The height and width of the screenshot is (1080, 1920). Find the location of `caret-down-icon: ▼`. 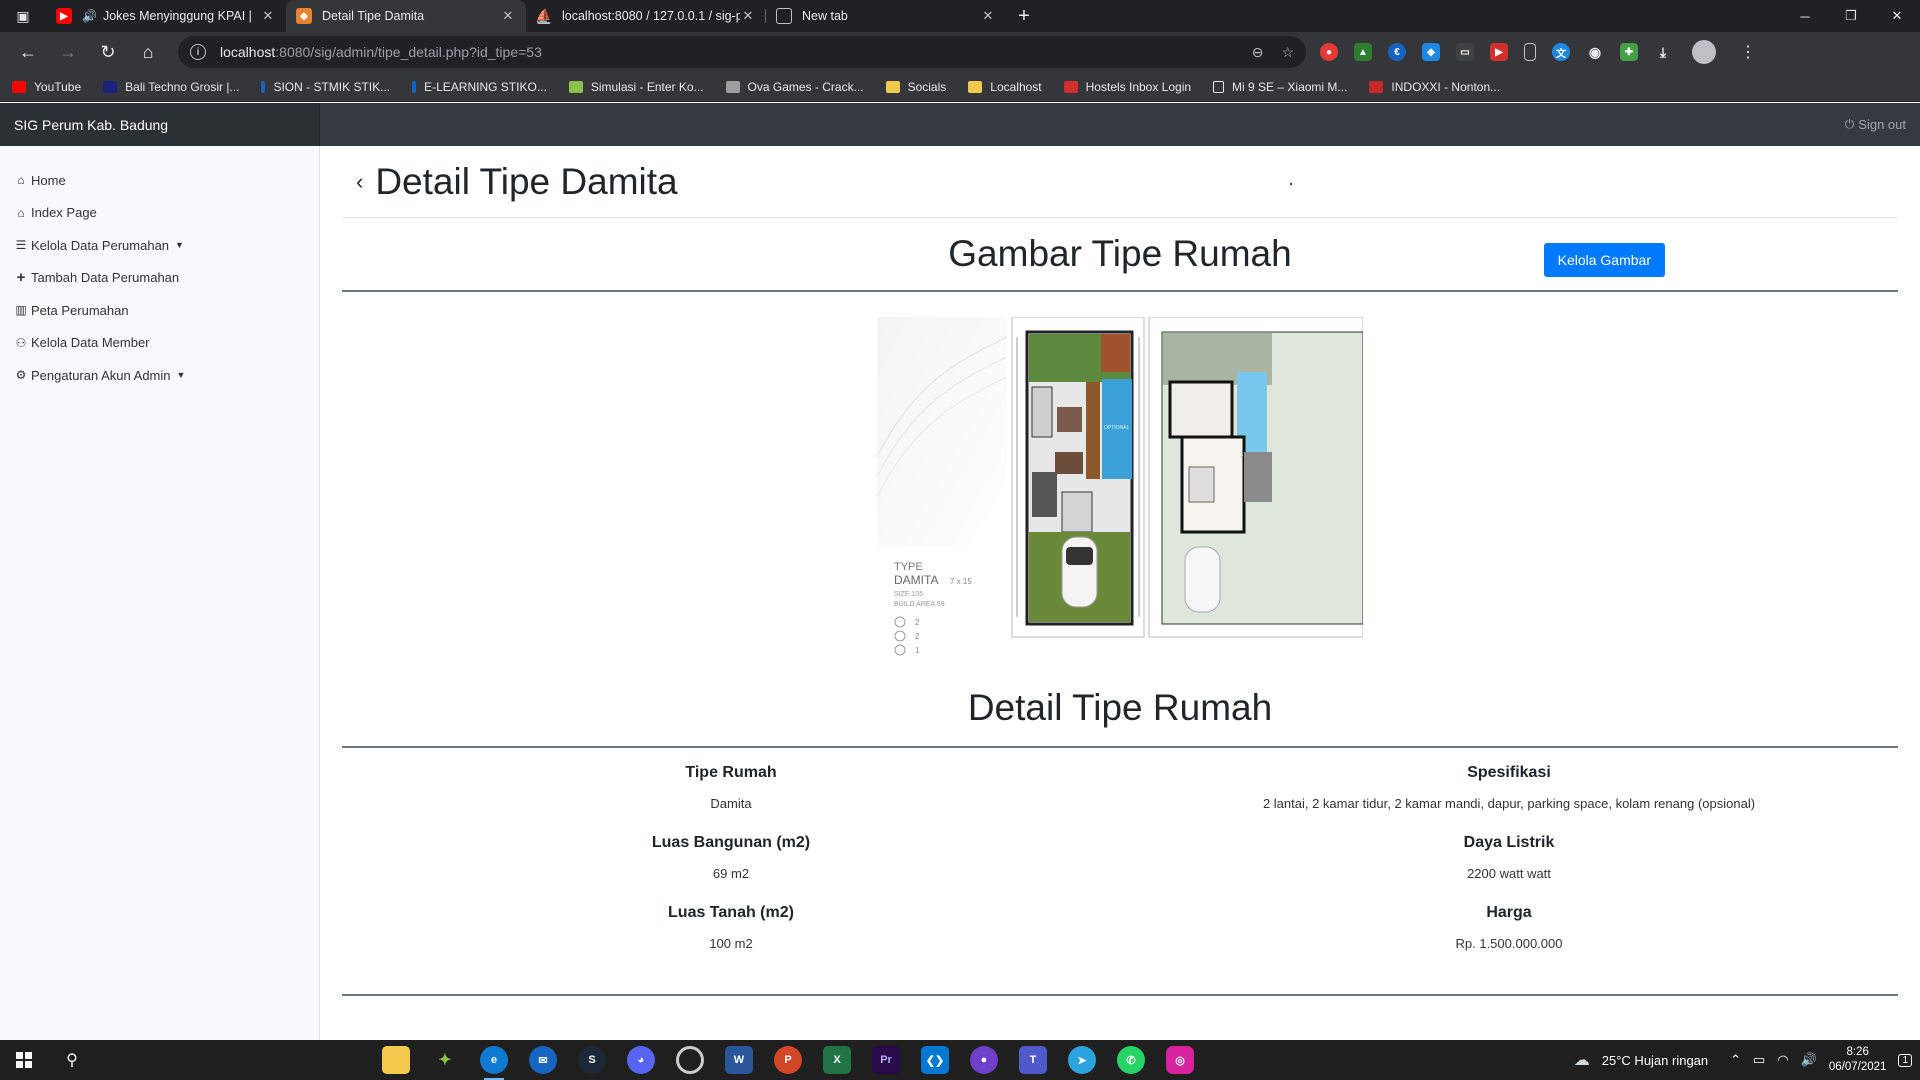

caret-down-icon: ▼ is located at coordinates (181, 375).